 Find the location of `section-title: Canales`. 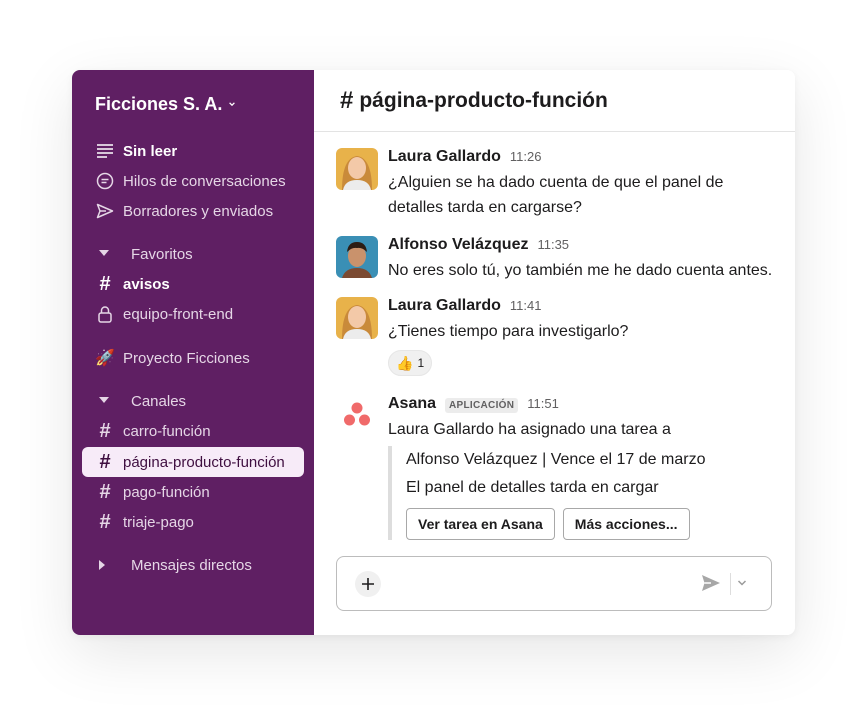

section-title: Canales is located at coordinates (159, 401).